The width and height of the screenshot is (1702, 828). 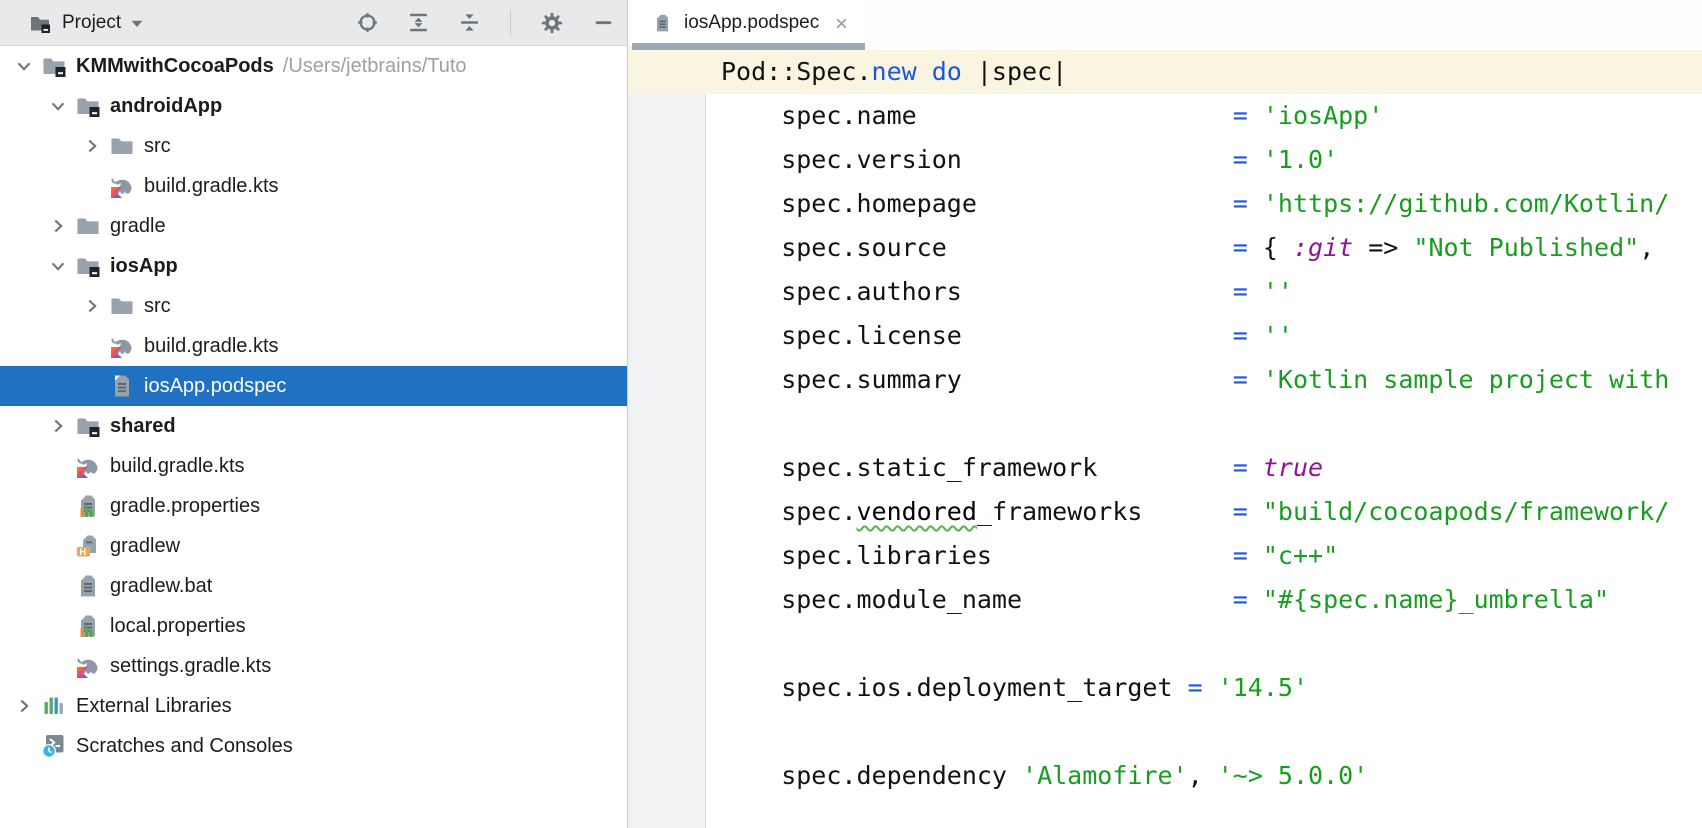 What do you see at coordinates (313, 706) in the screenshot?
I see `tree-item-external-libraries: External Libraries` at bounding box center [313, 706].